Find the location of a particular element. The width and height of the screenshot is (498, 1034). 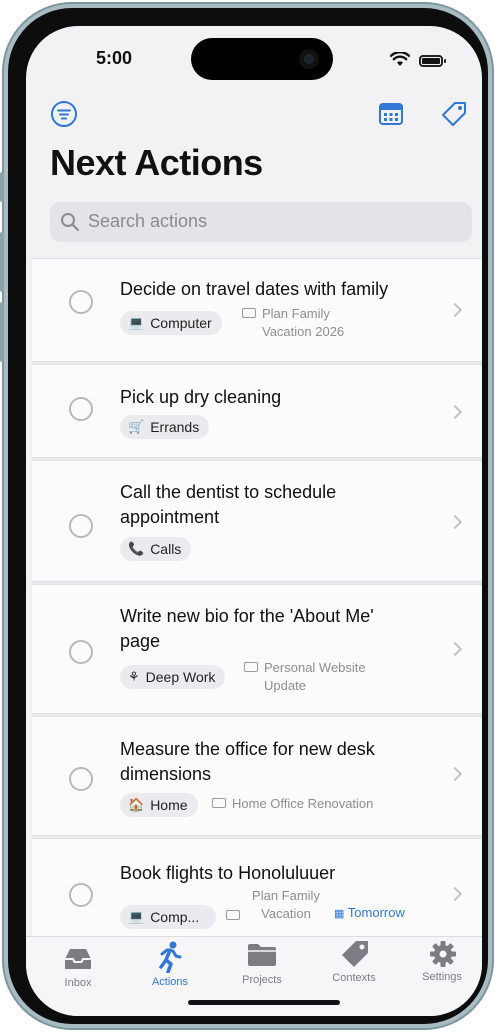

status-bar: 5:00 is located at coordinates (254, 57).